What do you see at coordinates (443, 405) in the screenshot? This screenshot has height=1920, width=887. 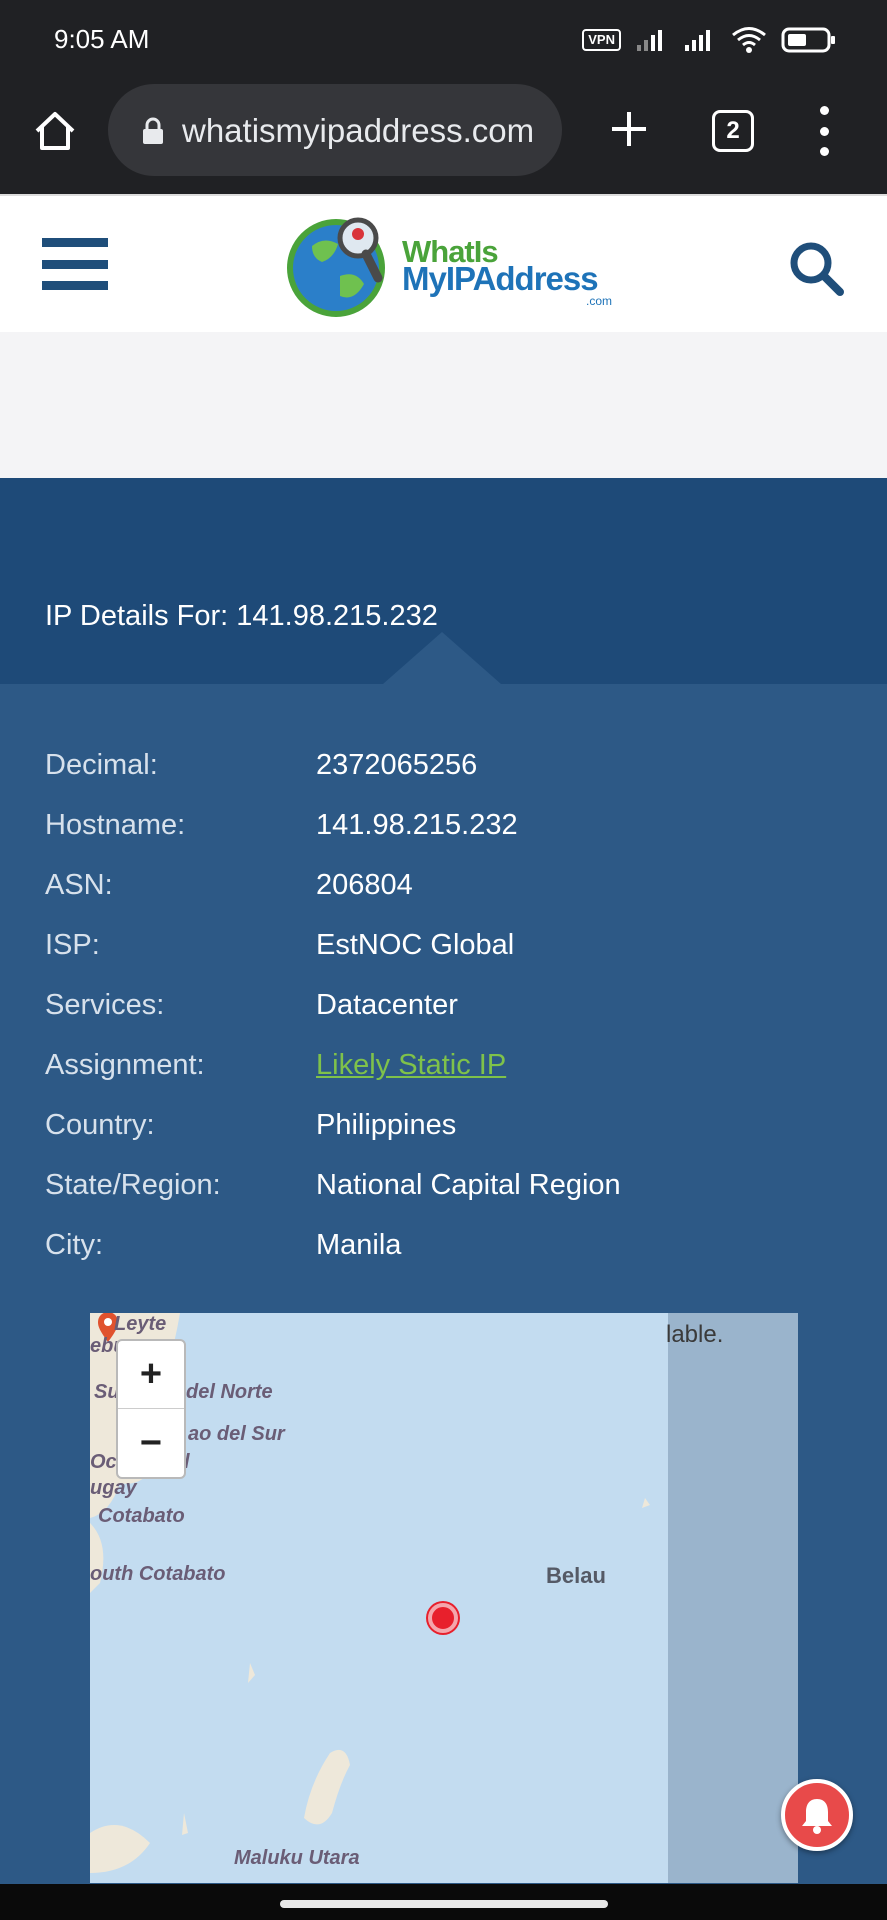 I see `ad-placeholder` at bounding box center [443, 405].